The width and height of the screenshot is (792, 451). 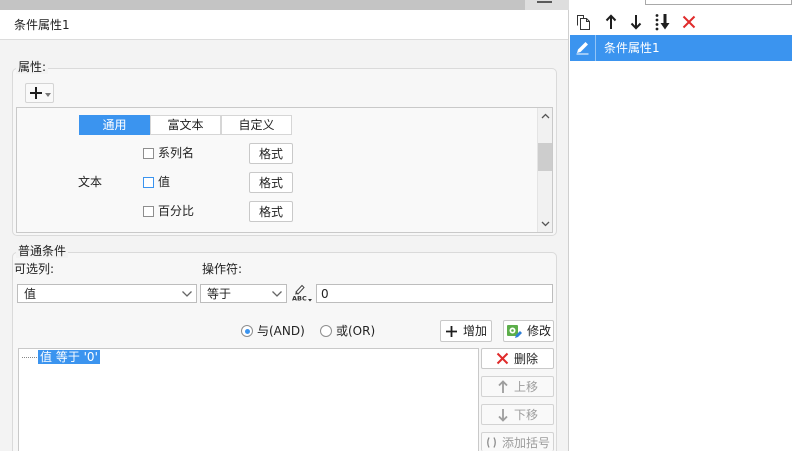 What do you see at coordinates (42, 25) in the screenshot?
I see `editor-title: 条件属性1` at bounding box center [42, 25].